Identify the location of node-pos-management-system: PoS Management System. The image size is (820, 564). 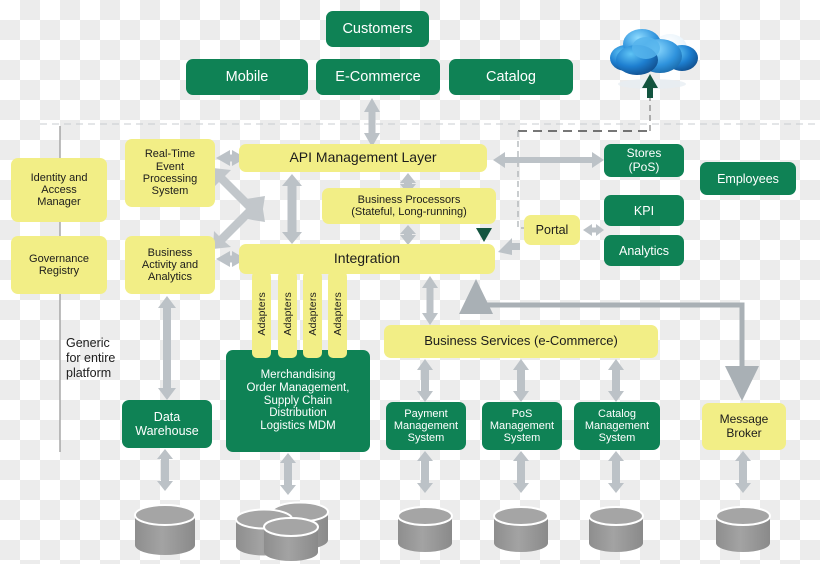
(522, 426).